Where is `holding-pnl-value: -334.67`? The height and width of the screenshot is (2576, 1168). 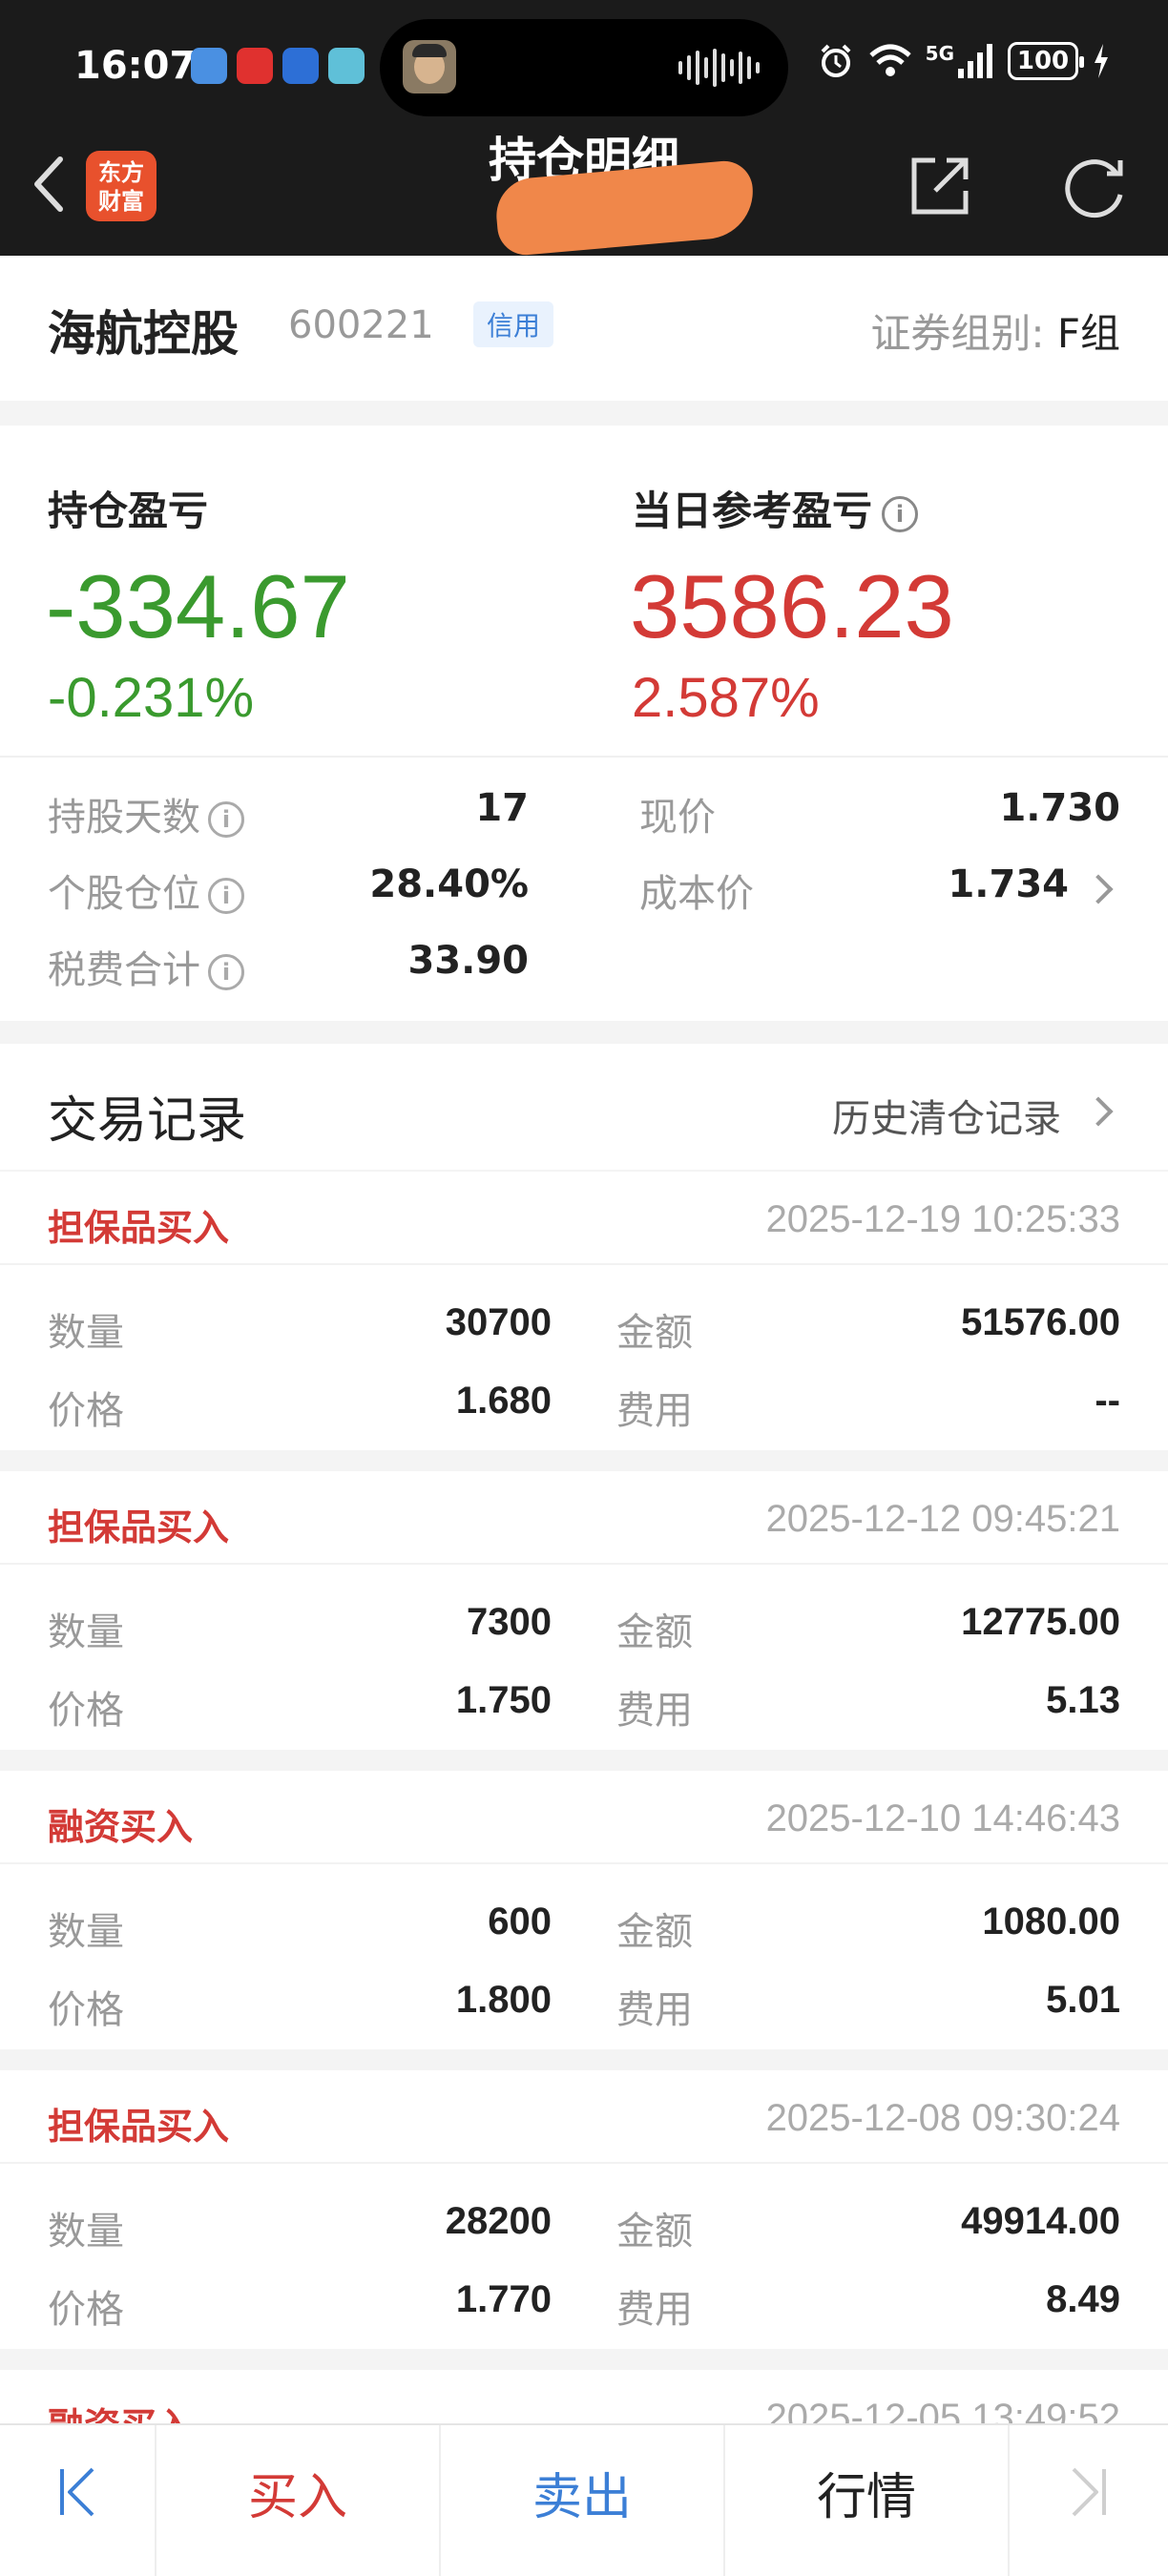 holding-pnl-value: -334.67 is located at coordinates (198, 606).